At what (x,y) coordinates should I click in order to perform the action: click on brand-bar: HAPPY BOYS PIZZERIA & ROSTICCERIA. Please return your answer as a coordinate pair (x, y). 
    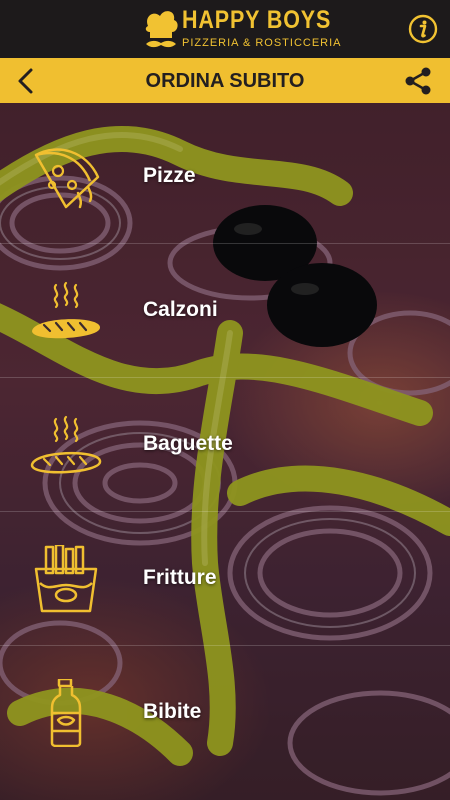
    Looking at the image, I should click on (225, 29).